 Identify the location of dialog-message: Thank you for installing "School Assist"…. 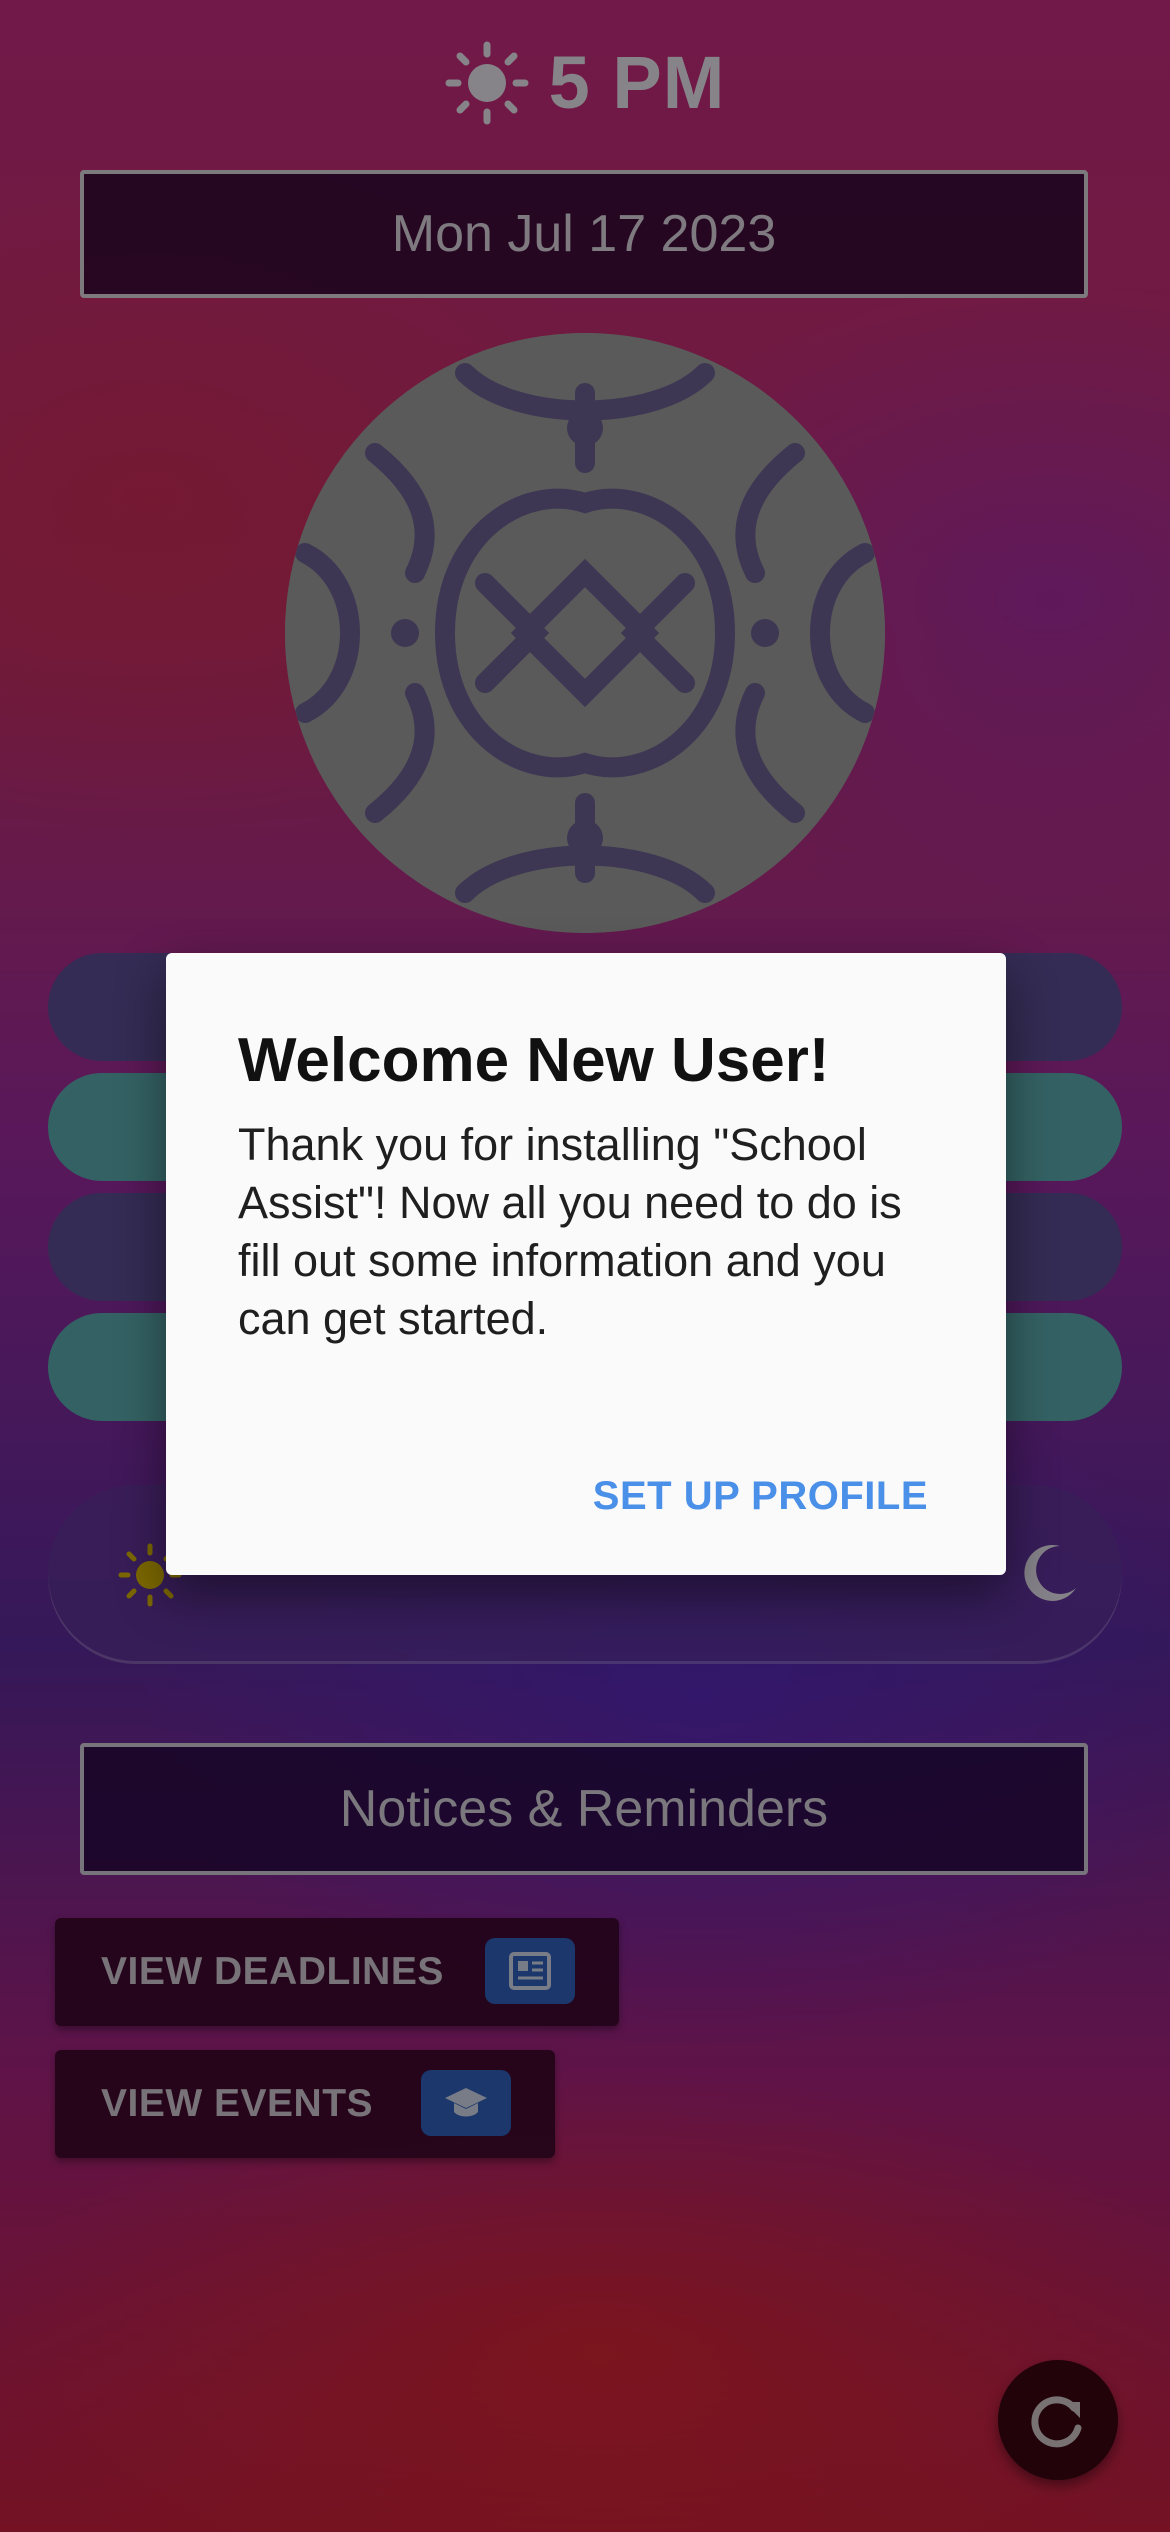
(570, 1231).